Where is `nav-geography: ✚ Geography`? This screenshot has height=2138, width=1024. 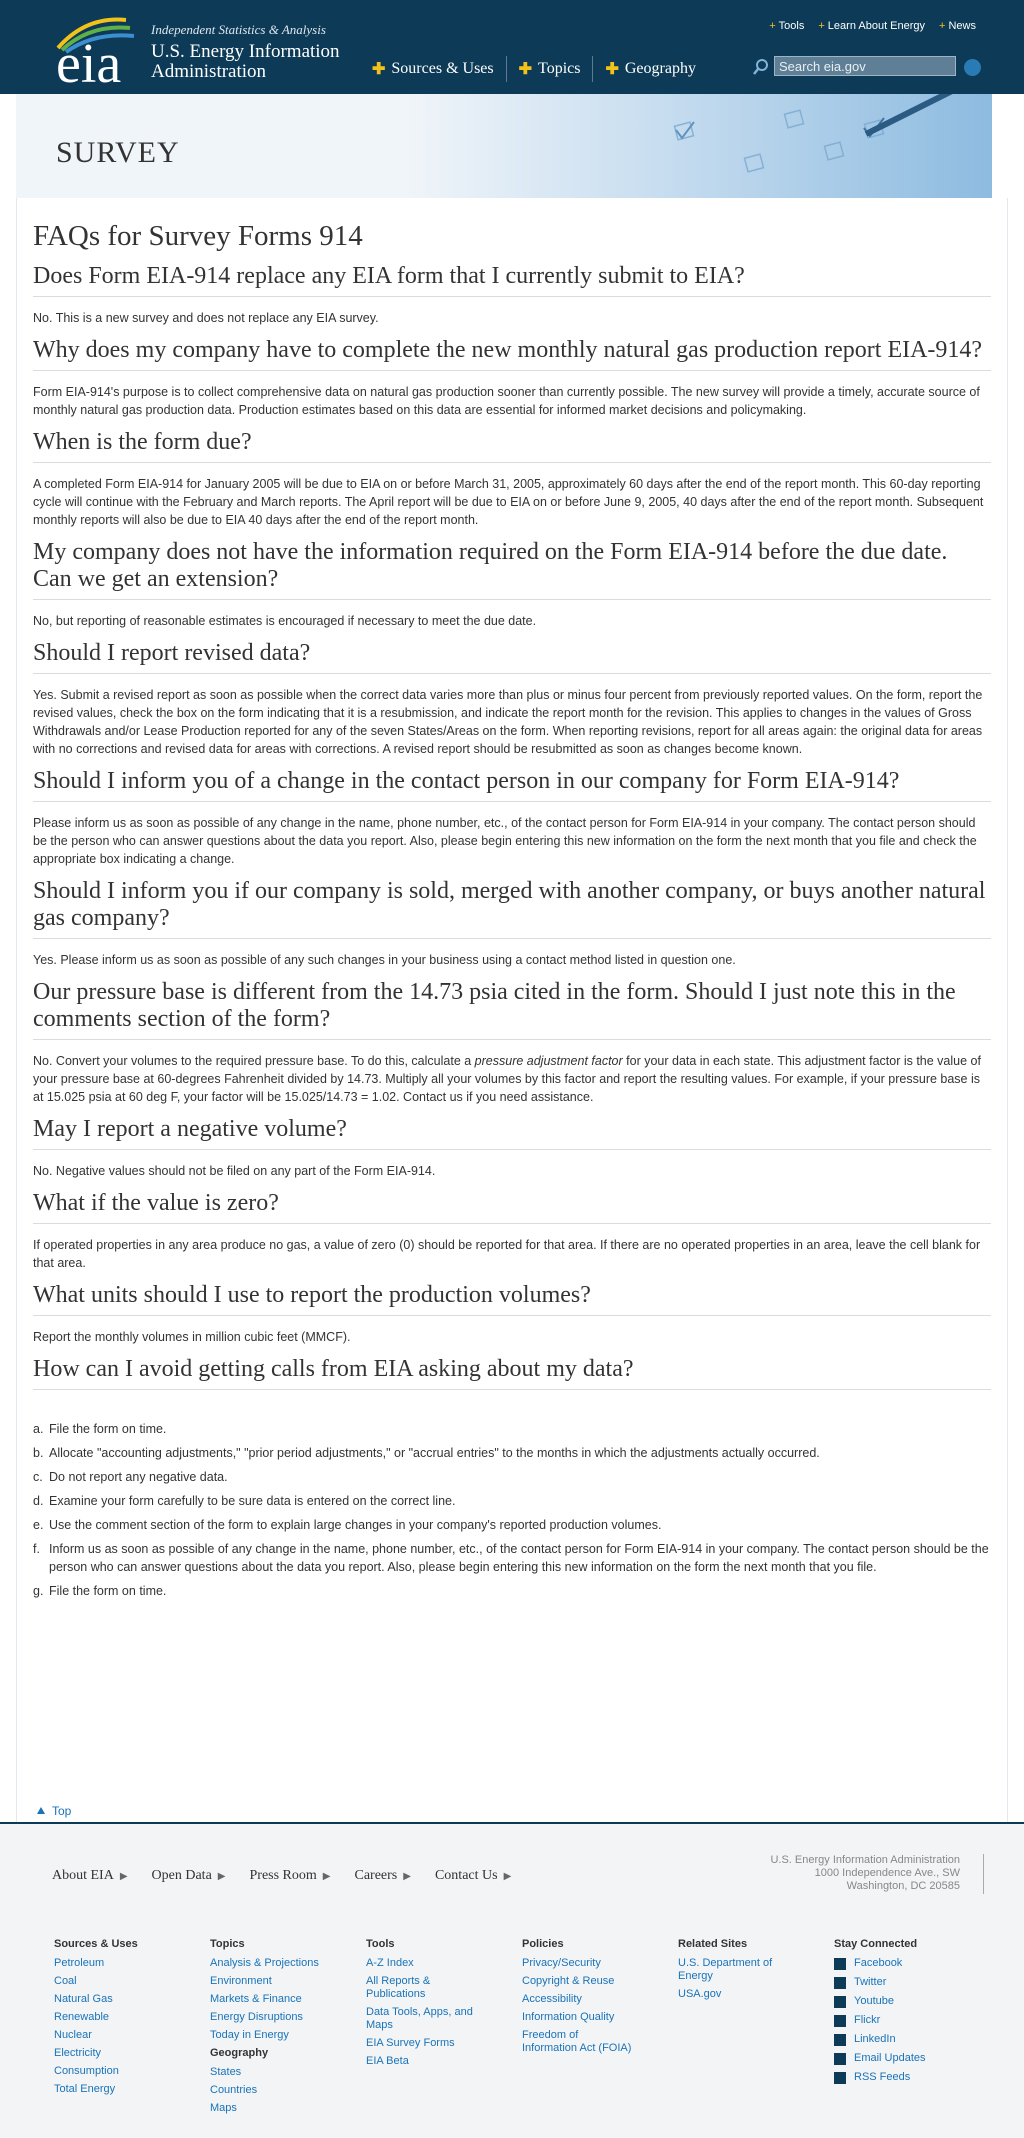 nav-geography: ✚ Geography is located at coordinates (650, 69).